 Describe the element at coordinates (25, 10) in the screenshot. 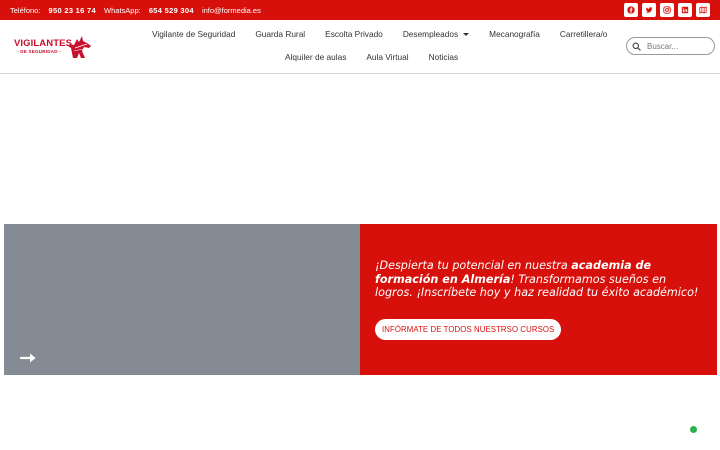

I see `phone-label: Teléfono:` at that location.